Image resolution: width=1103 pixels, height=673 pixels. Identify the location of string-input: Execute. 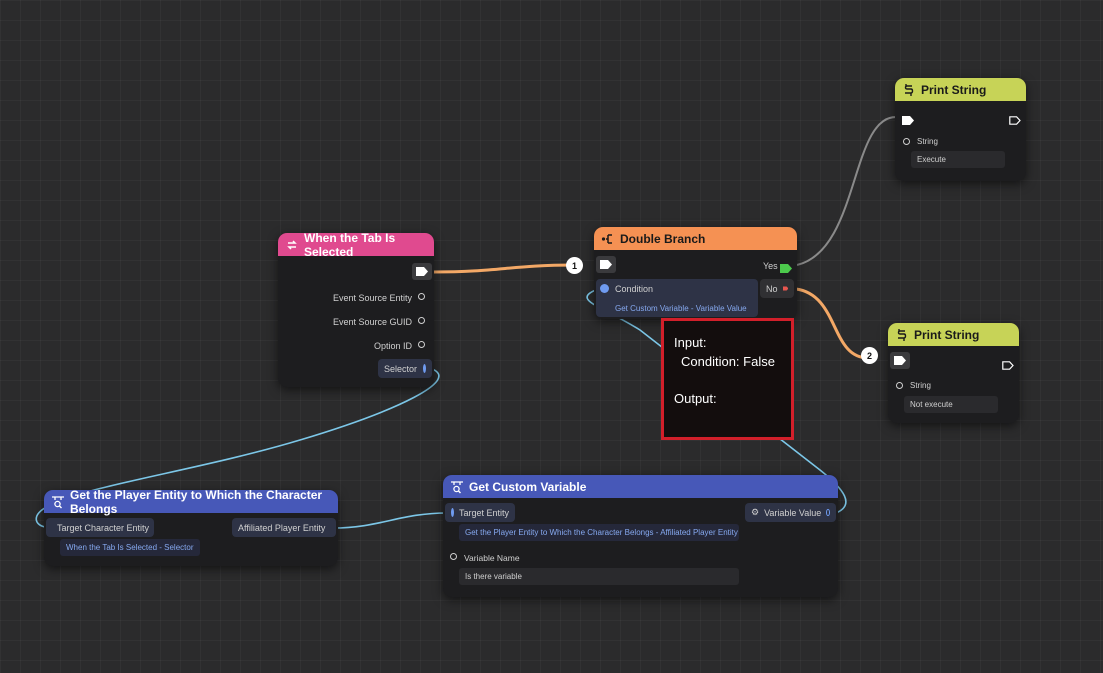
(958, 159).